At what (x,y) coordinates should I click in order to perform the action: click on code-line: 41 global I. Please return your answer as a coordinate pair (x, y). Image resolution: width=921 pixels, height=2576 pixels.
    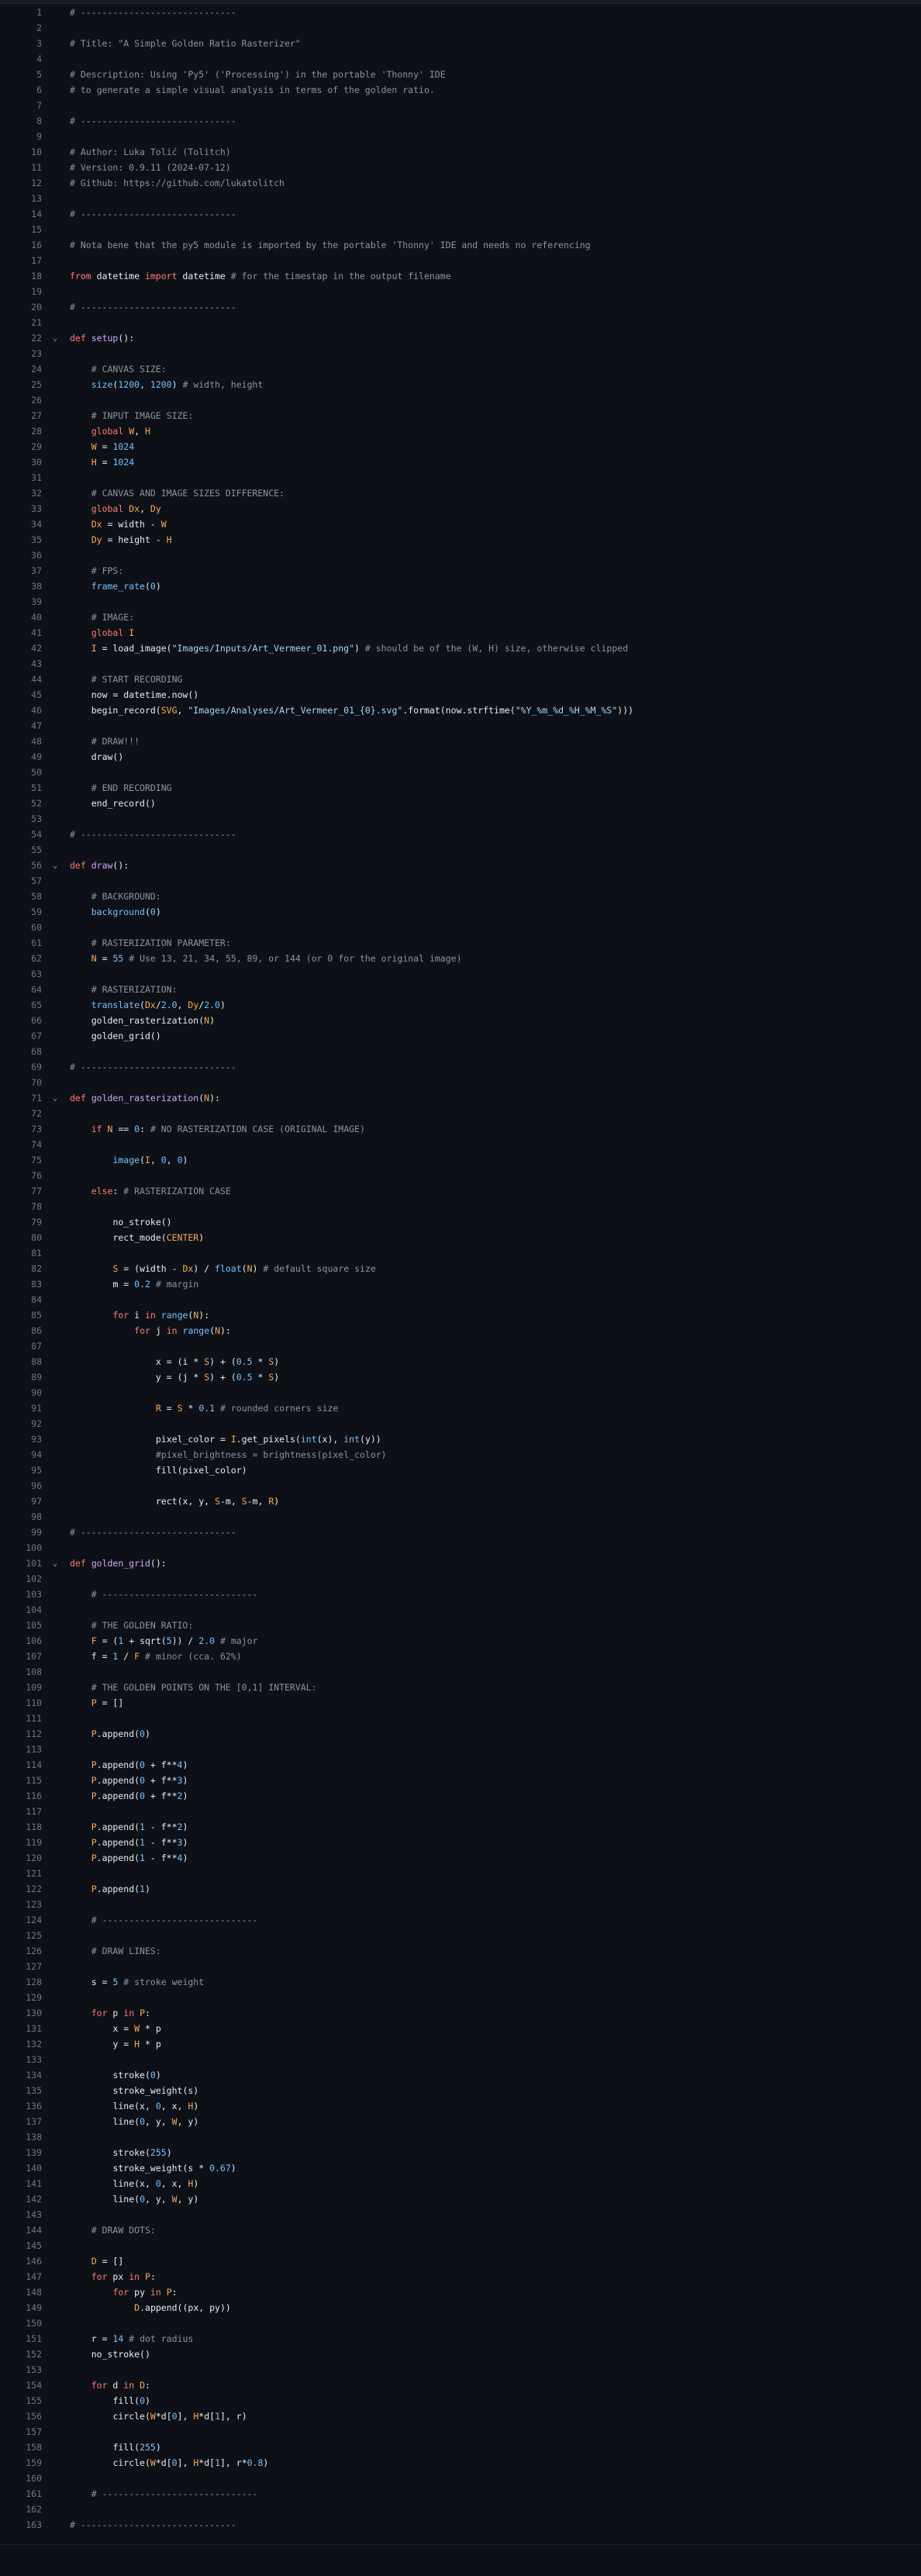
    Looking at the image, I should click on (461, 633).